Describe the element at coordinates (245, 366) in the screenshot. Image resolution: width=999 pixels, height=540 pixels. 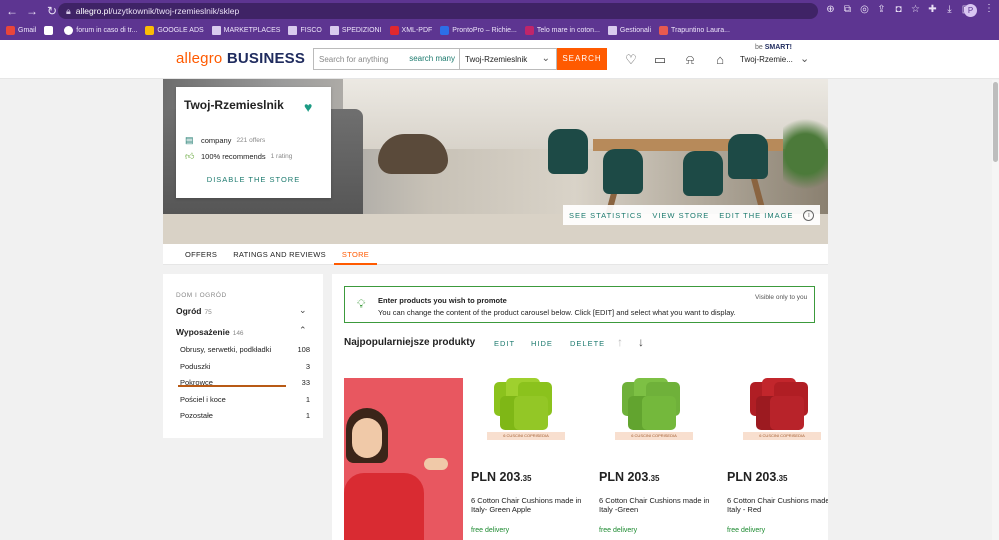
I see `subcategory-item: Poduszki 3` at that location.